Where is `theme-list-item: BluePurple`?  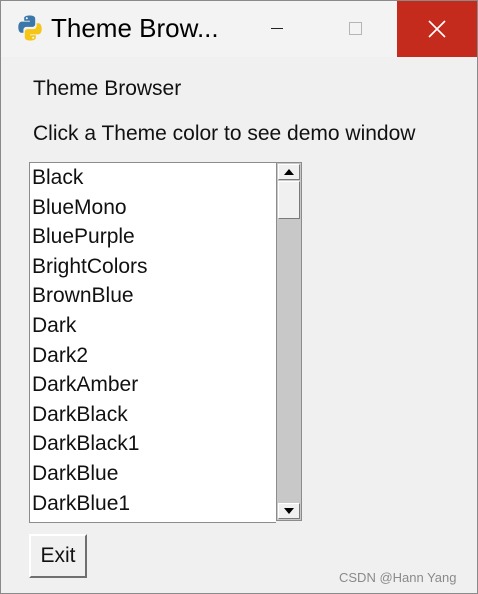
theme-list-item: BluePurple is located at coordinates (153, 237).